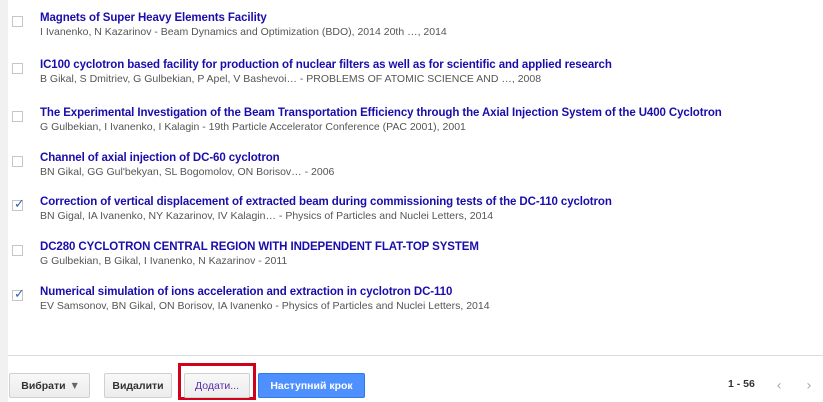 The height and width of the screenshot is (402, 823). What do you see at coordinates (779, 385) in the screenshot?
I see `prev-page-icon: ‹` at bounding box center [779, 385].